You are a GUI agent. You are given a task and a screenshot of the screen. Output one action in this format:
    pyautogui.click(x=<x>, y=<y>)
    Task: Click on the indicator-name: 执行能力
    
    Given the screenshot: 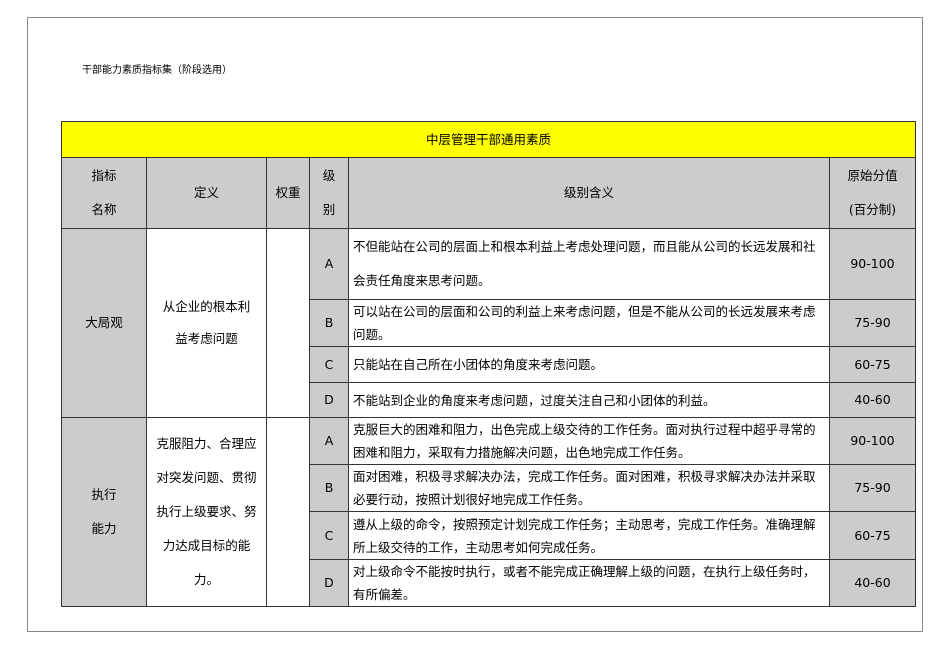 What is the action you would take?
    pyautogui.click(x=104, y=512)
    